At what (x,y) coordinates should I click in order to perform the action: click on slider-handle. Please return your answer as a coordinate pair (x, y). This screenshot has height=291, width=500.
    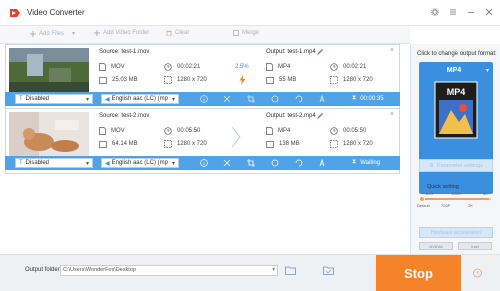
    Looking at the image, I should click on (422, 199).